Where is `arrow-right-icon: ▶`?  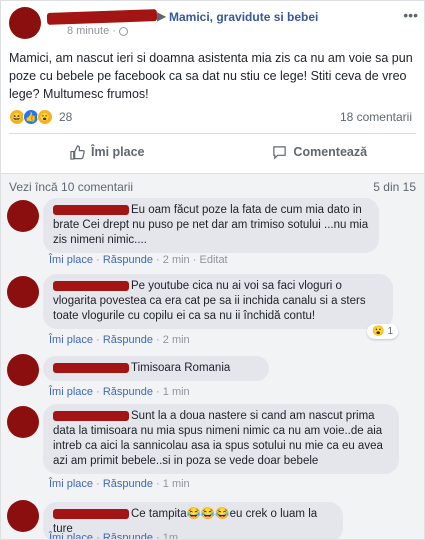 arrow-right-icon: ▶ is located at coordinates (162, 16).